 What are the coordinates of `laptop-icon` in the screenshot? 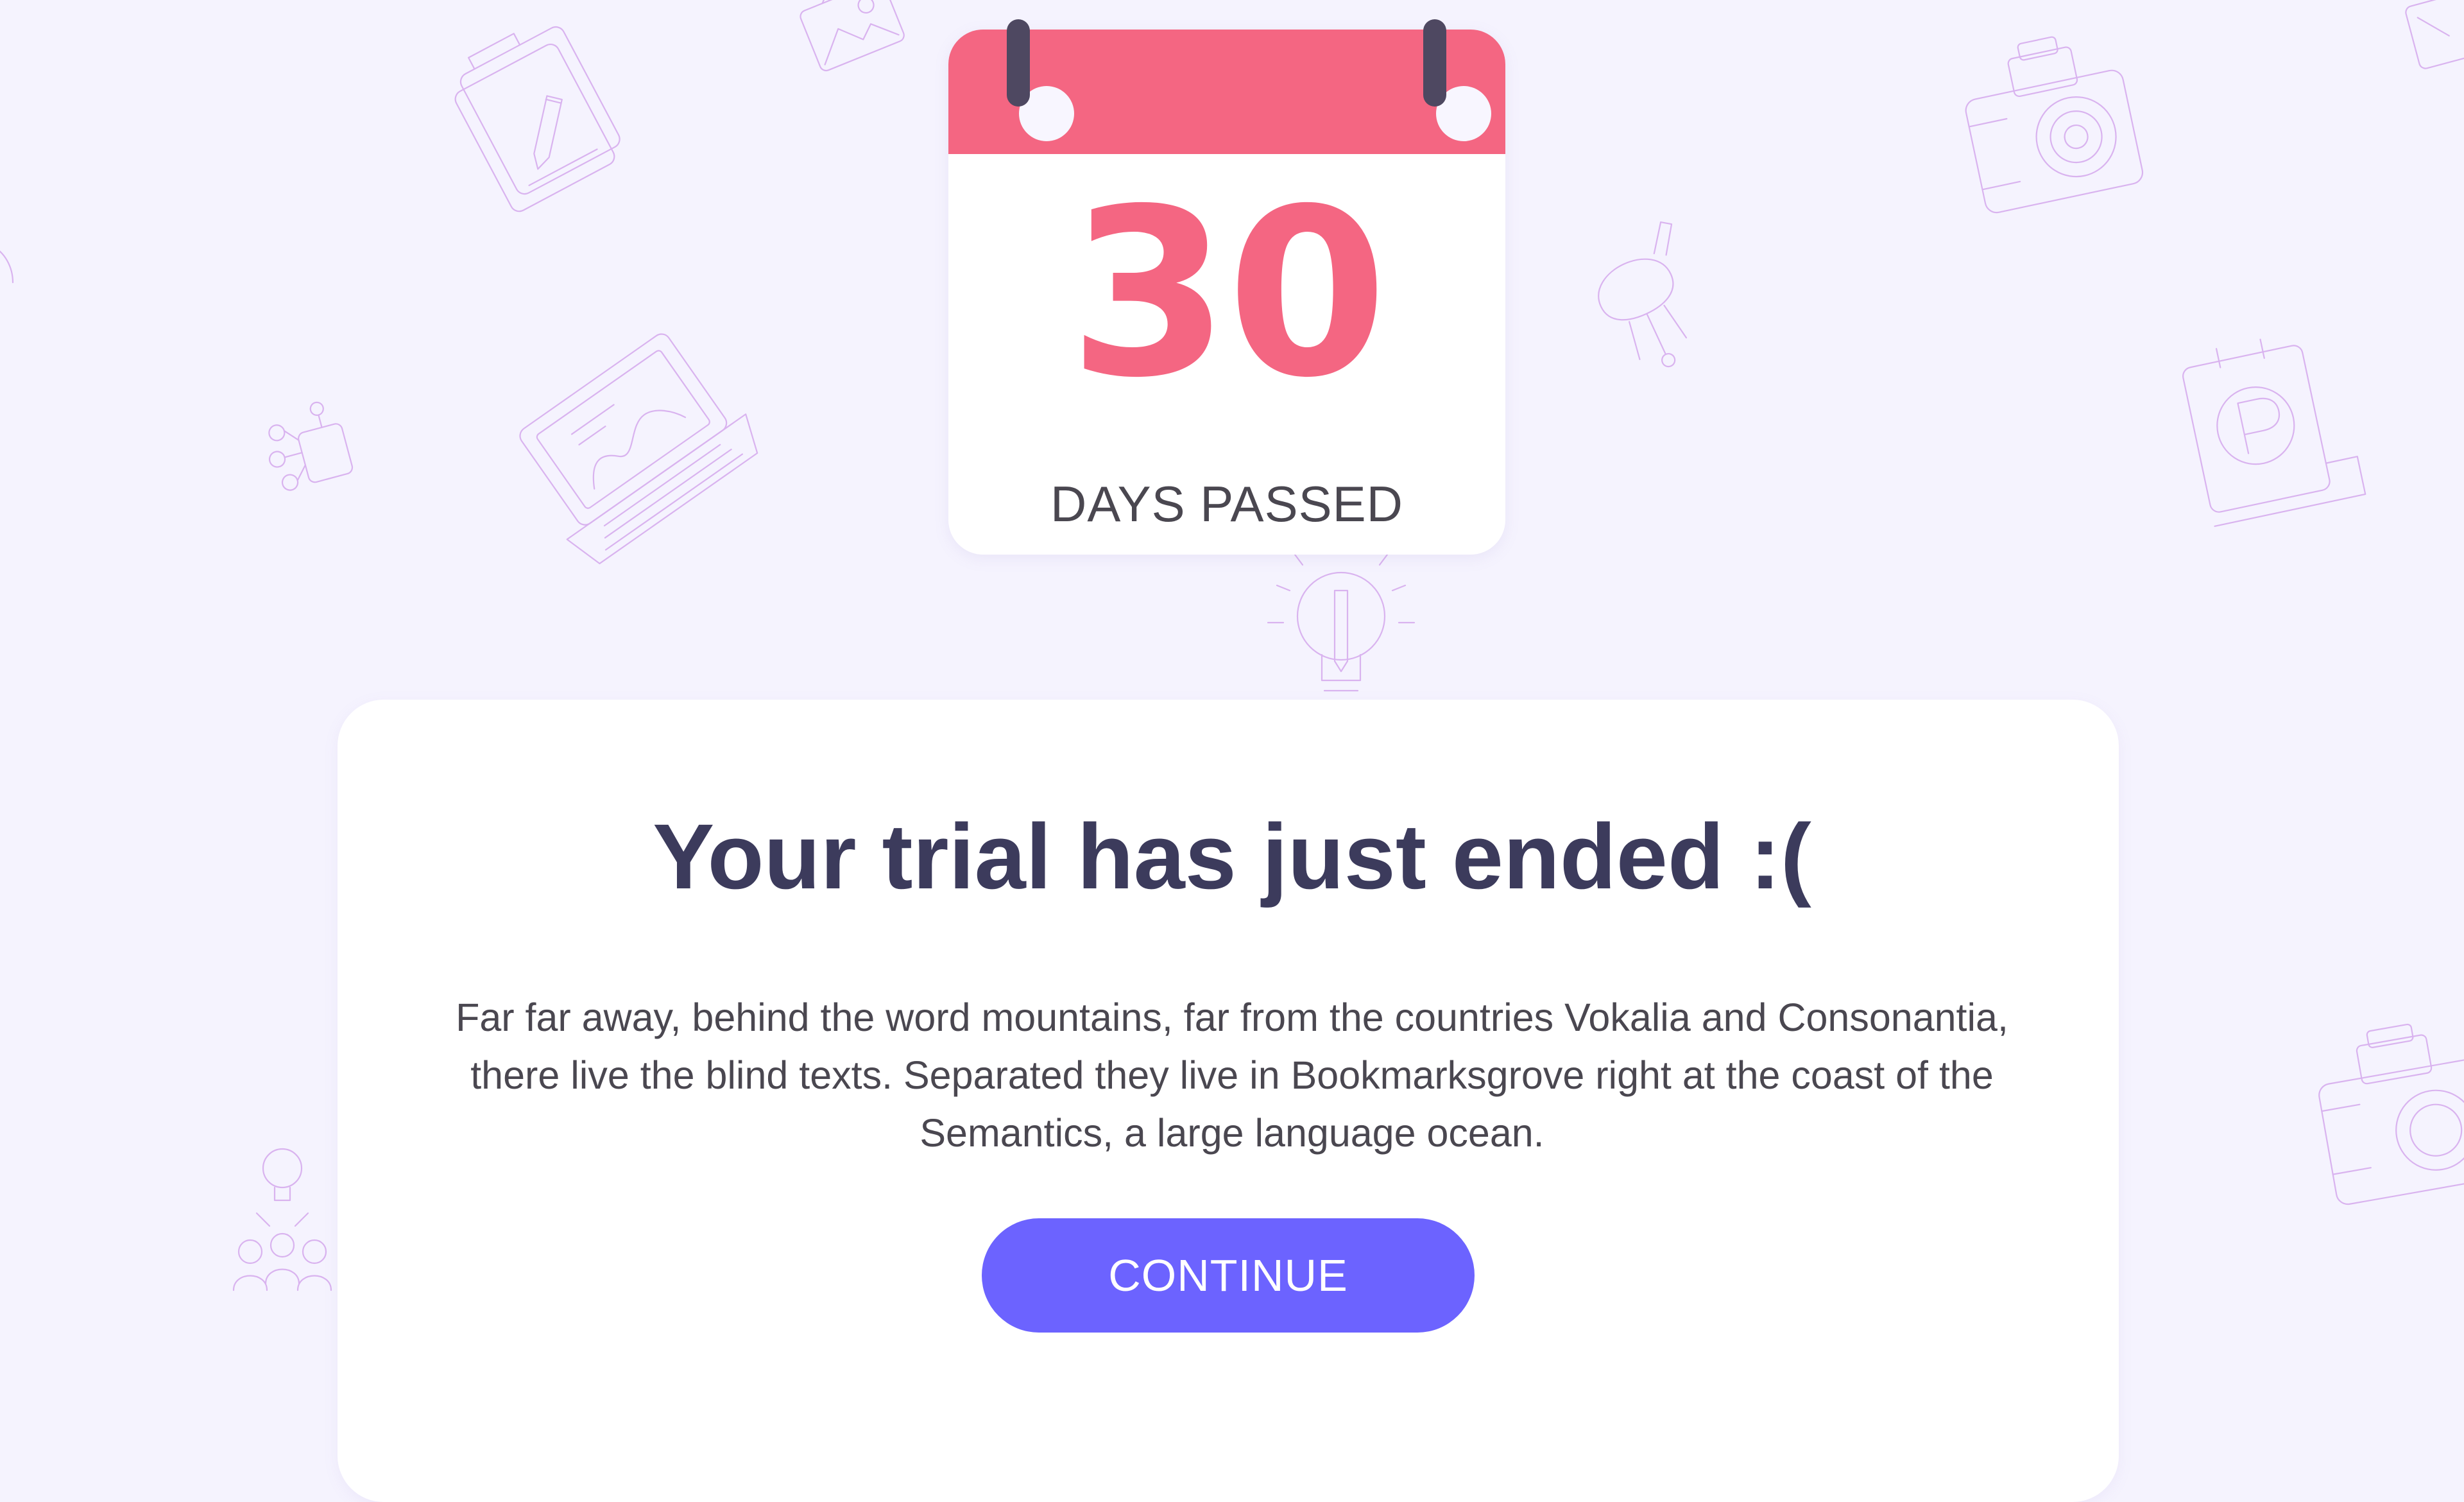 It's located at (642, 456).